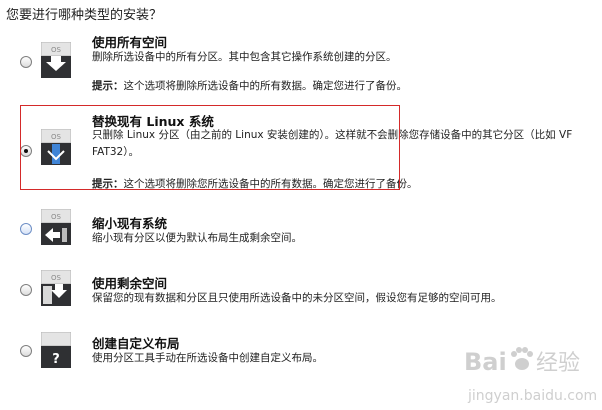 The width and height of the screenshot is (602, 410). Describe the element at coordinates (532, 396) in the screenshot. I see `watermark-url: jingyan.baidu.com` at that location.